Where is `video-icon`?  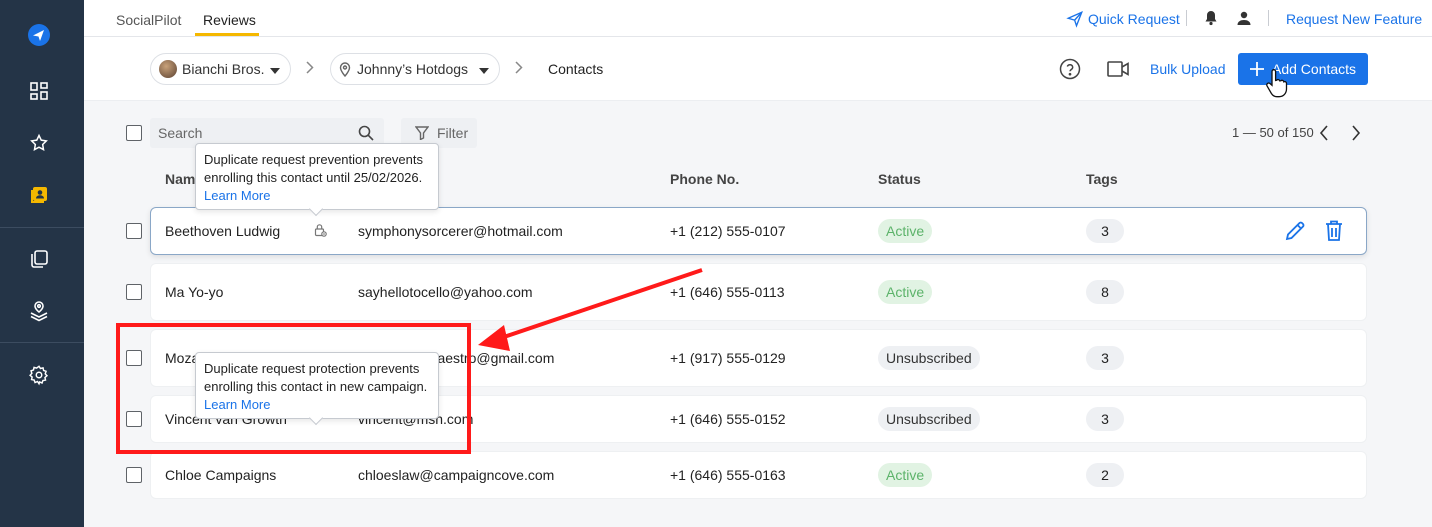 video-icon is located at coordinates (1118, 70).